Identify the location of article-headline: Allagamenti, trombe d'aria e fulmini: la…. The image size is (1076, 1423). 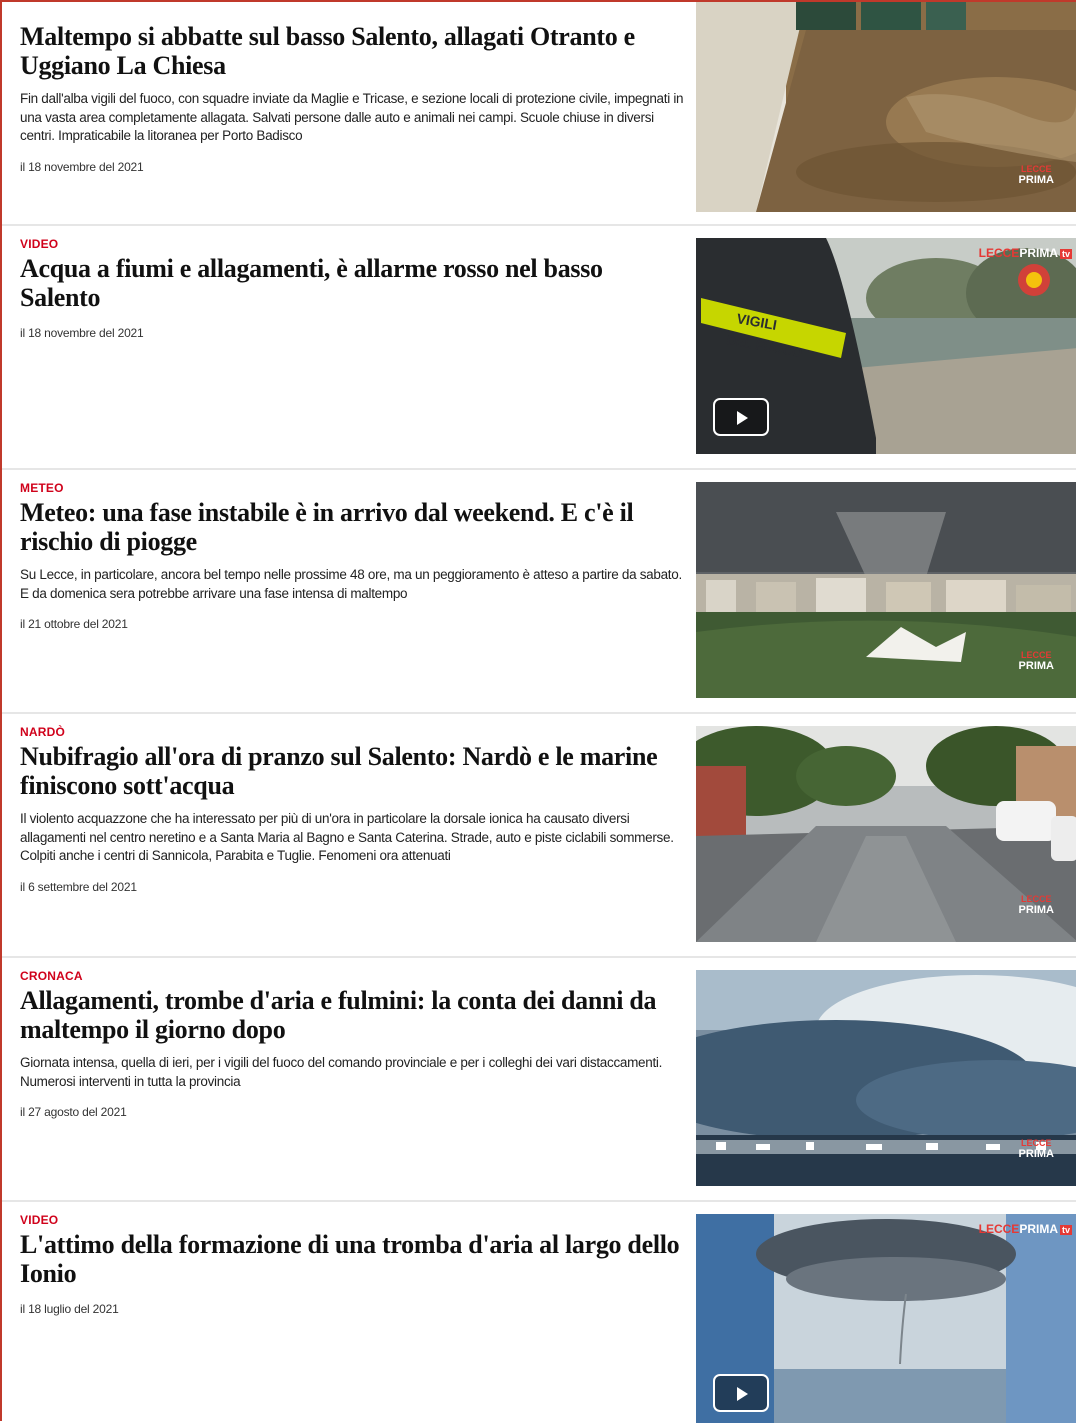
(352, 1015).